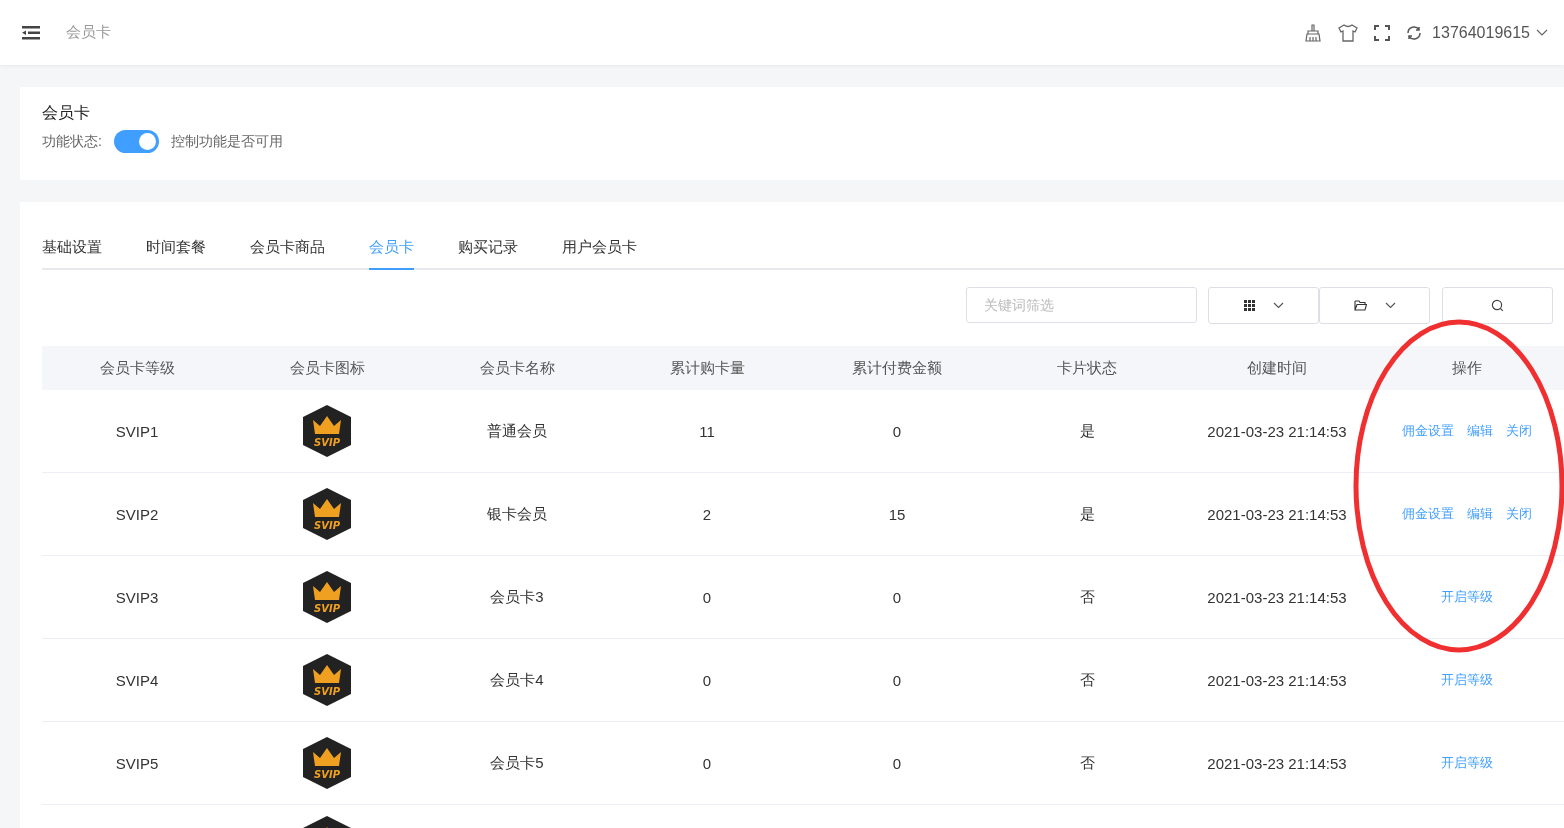 This screenshot has height=828, width=1564. Describe the element at coordinates (1481, 32) in the screenshot. I see `account-menu: 13764019615` at that location.